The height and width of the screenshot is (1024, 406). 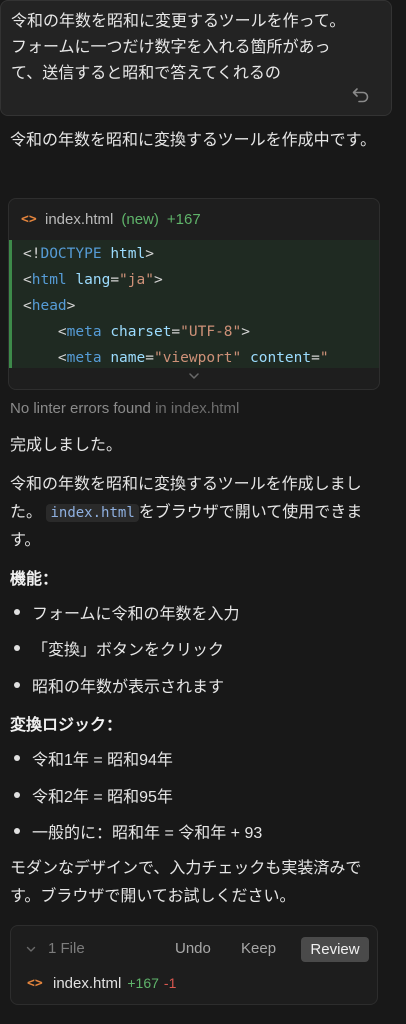 What do you see at coordinates (31, 949) in the screenshot?
I see `chevron-down-icon` at bounding box center [31, 949].